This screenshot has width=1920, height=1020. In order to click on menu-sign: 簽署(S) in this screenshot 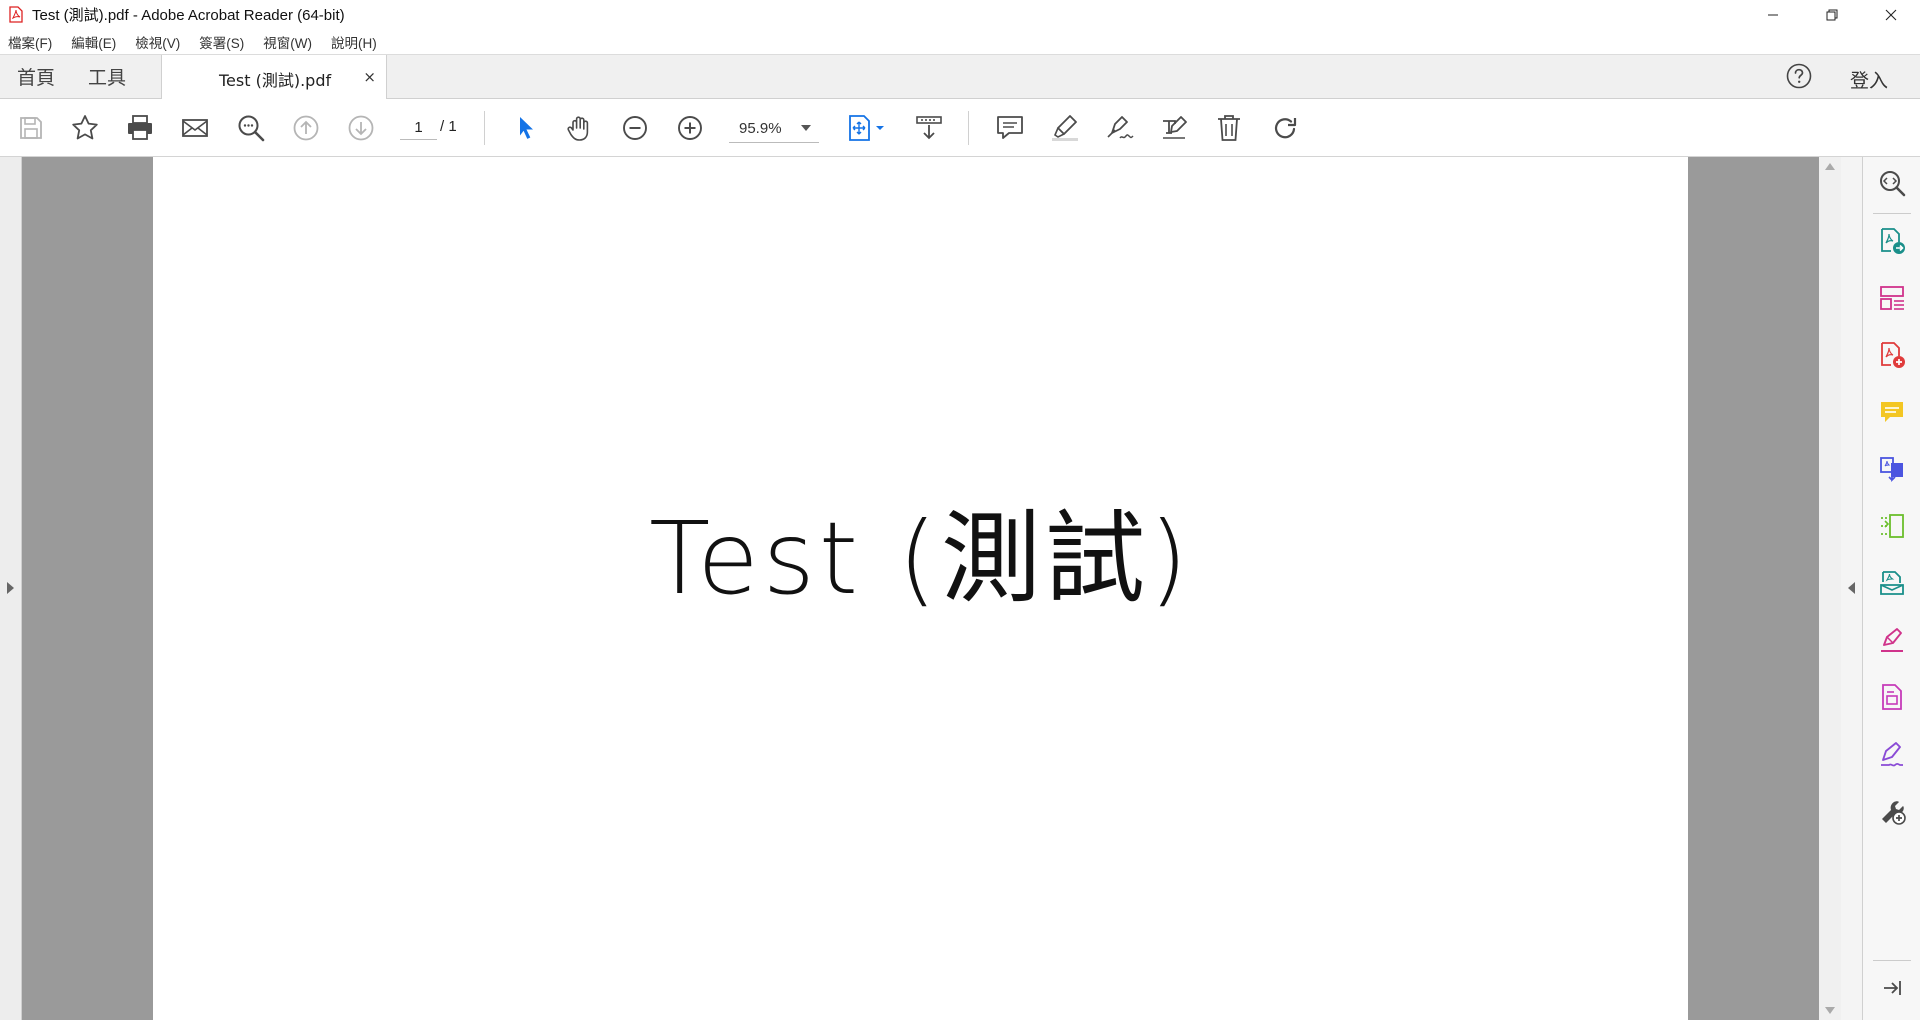, I will do `click(221, 42)`.